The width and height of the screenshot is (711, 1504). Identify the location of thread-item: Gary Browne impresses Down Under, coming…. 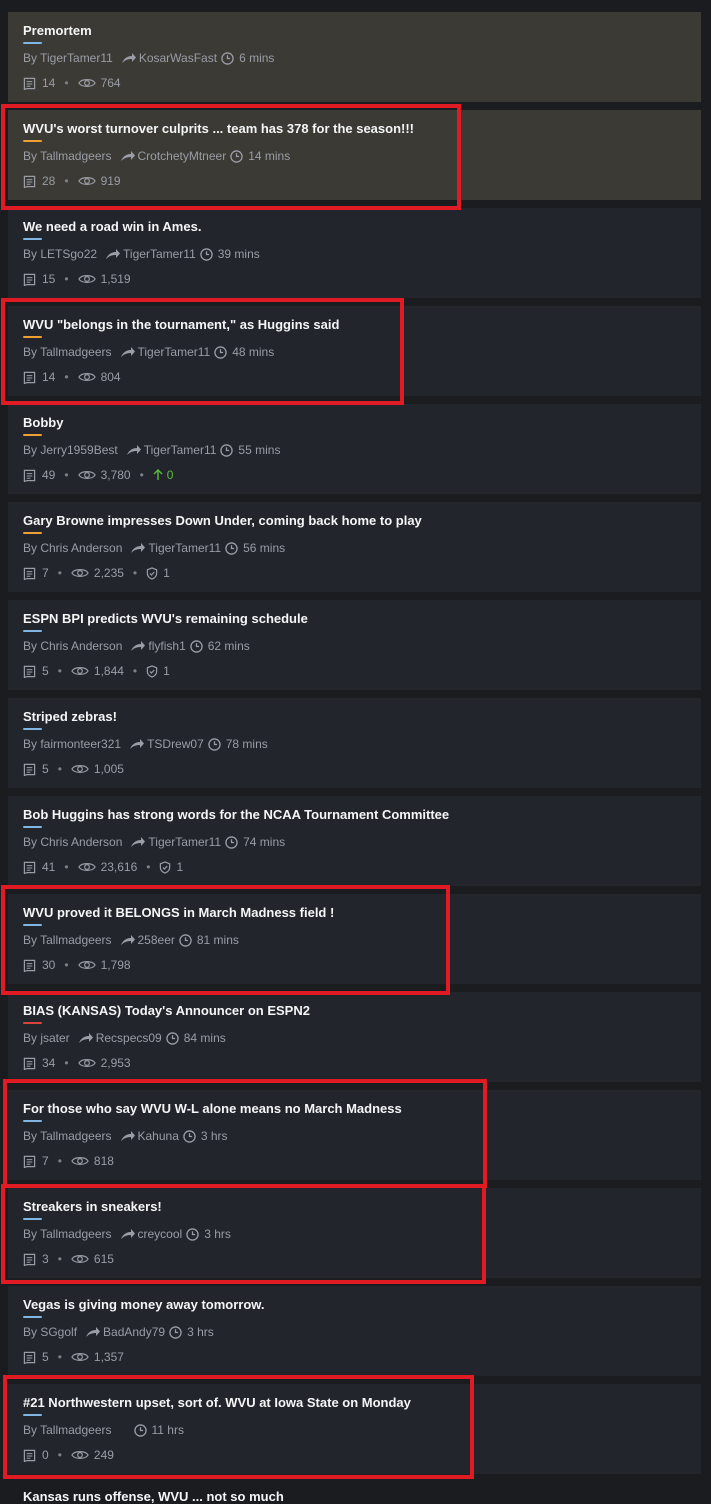
(354, 547).